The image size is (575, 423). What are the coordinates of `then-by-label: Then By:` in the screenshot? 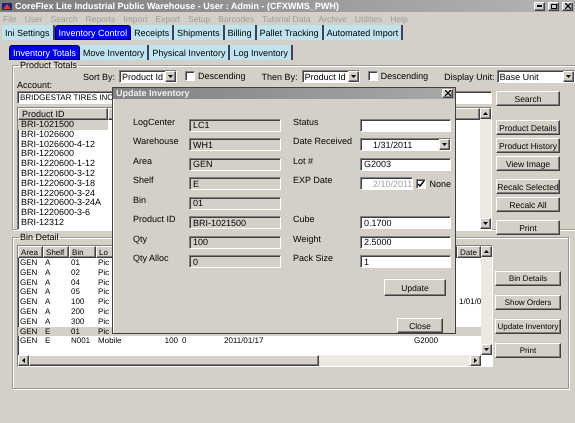 It's located at (280, 77).